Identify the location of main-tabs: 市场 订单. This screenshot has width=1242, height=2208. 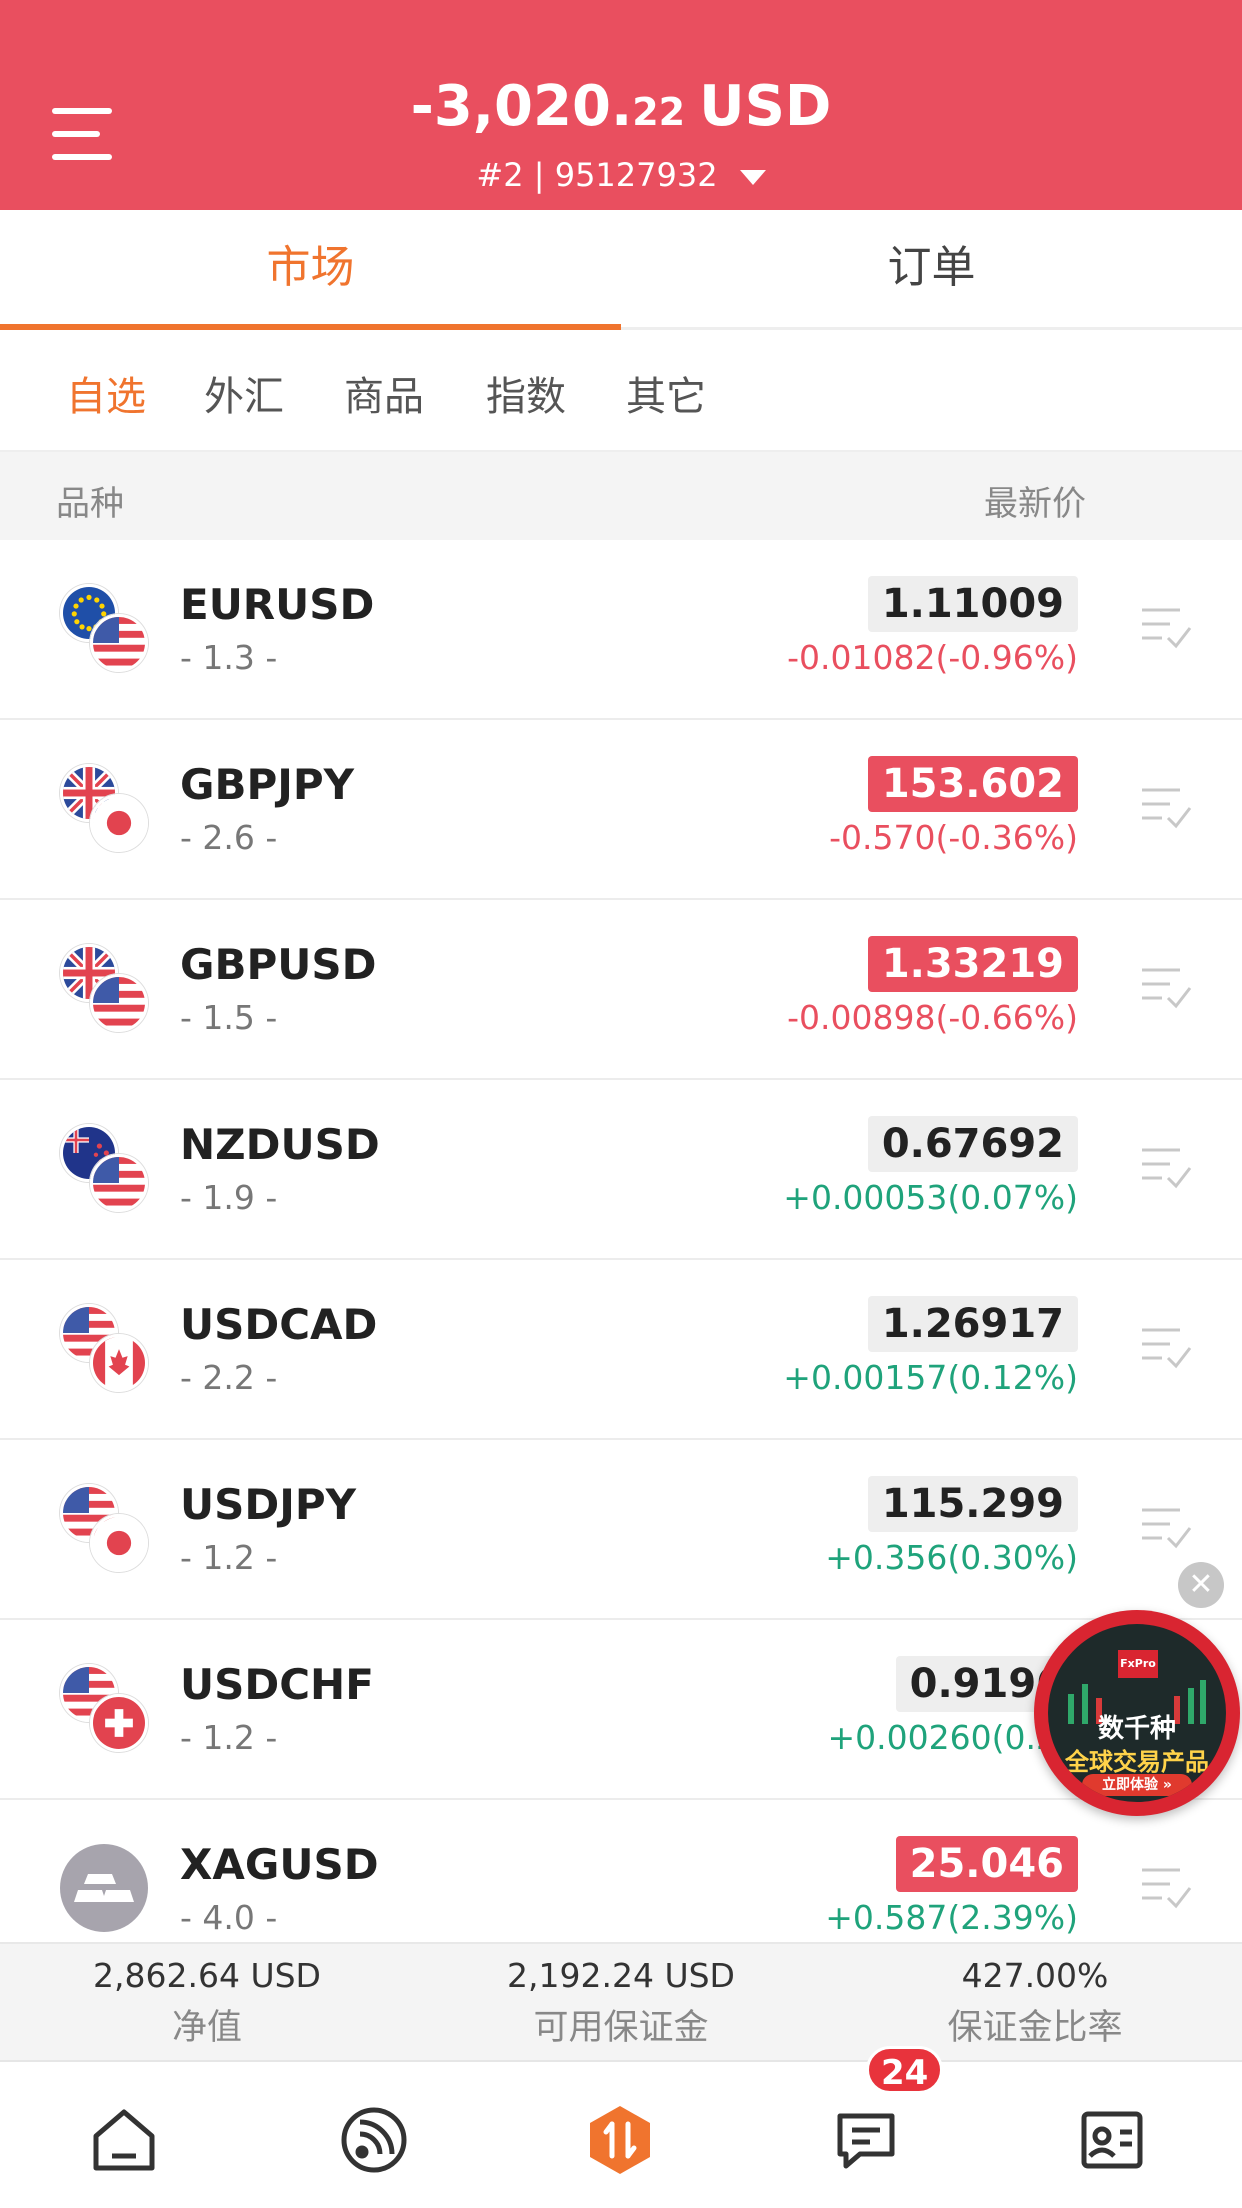
(621, 270).